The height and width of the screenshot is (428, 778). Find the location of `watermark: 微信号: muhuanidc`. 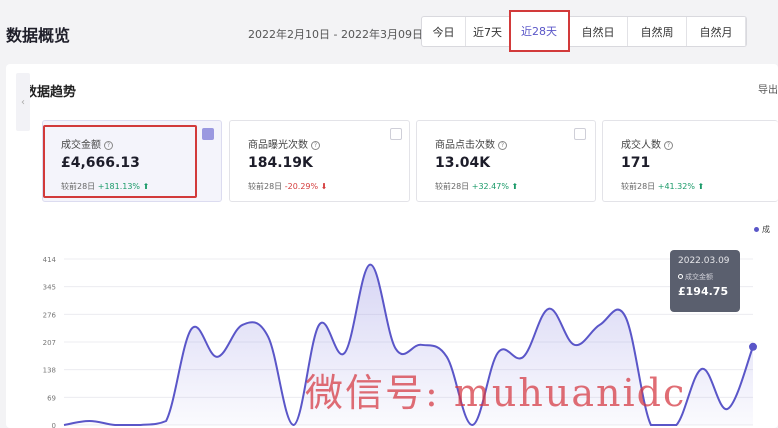

watermark: 微信号: muhuanidc is located at coordinates (496, 393).